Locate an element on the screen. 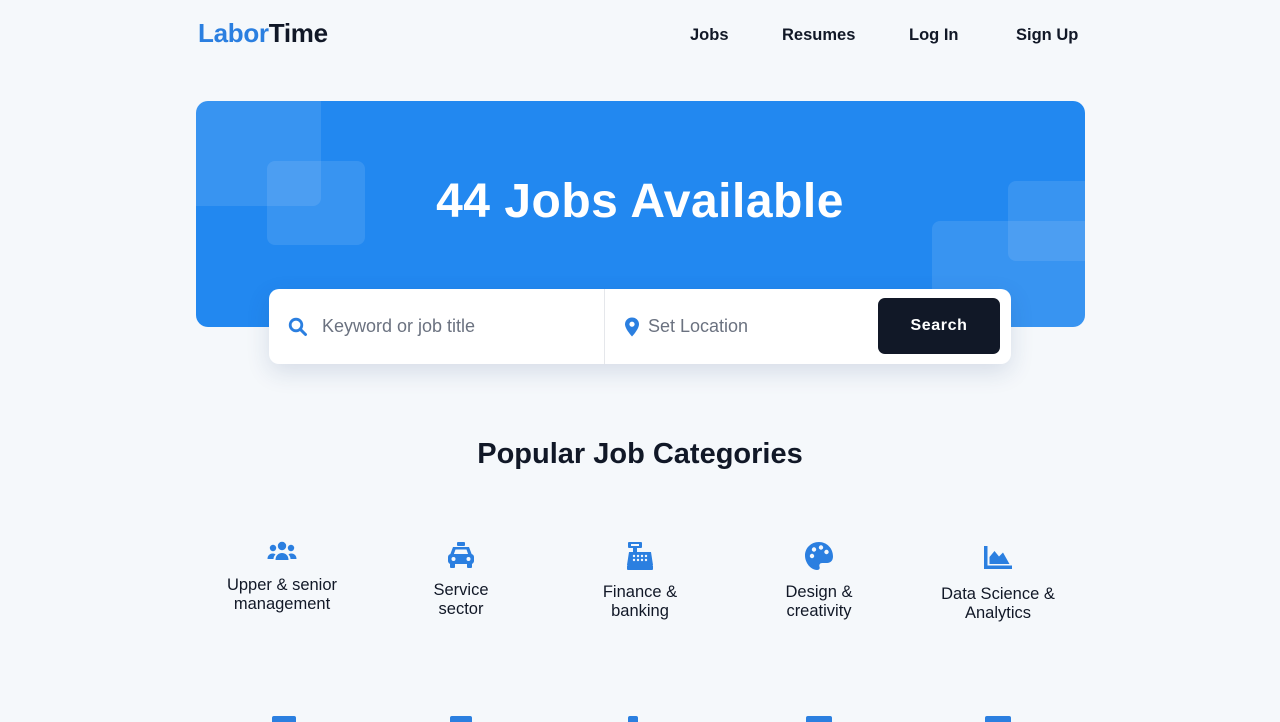 The height and width of the screenshot is (722, 1280). search-button: Search is located at coordinates (939, 326).